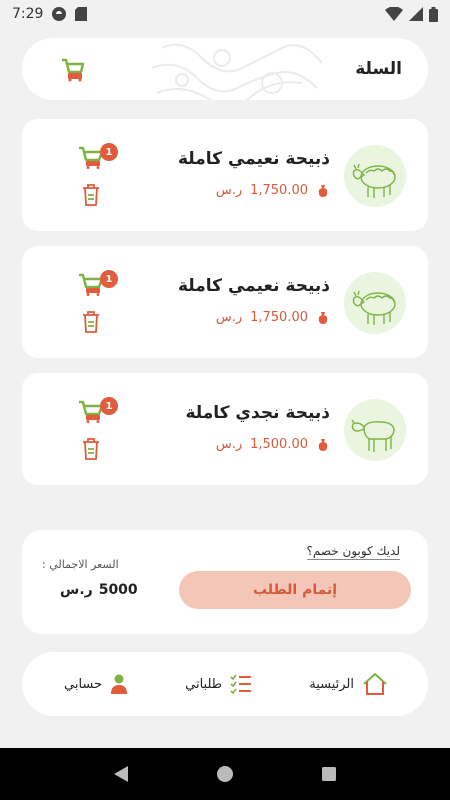 Image resolution: width=450 pixels, height=800 pixels. Describe the element at coordinates (119, 684) in the screenshot. I see `user-icon` at that location.